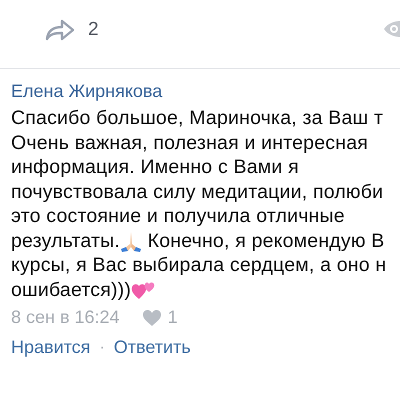 The image size is (400, 400). What do you see at coordinates (173, 317) in the screenshot?
I see `like-count: 1` at bounding box center [173, 317].